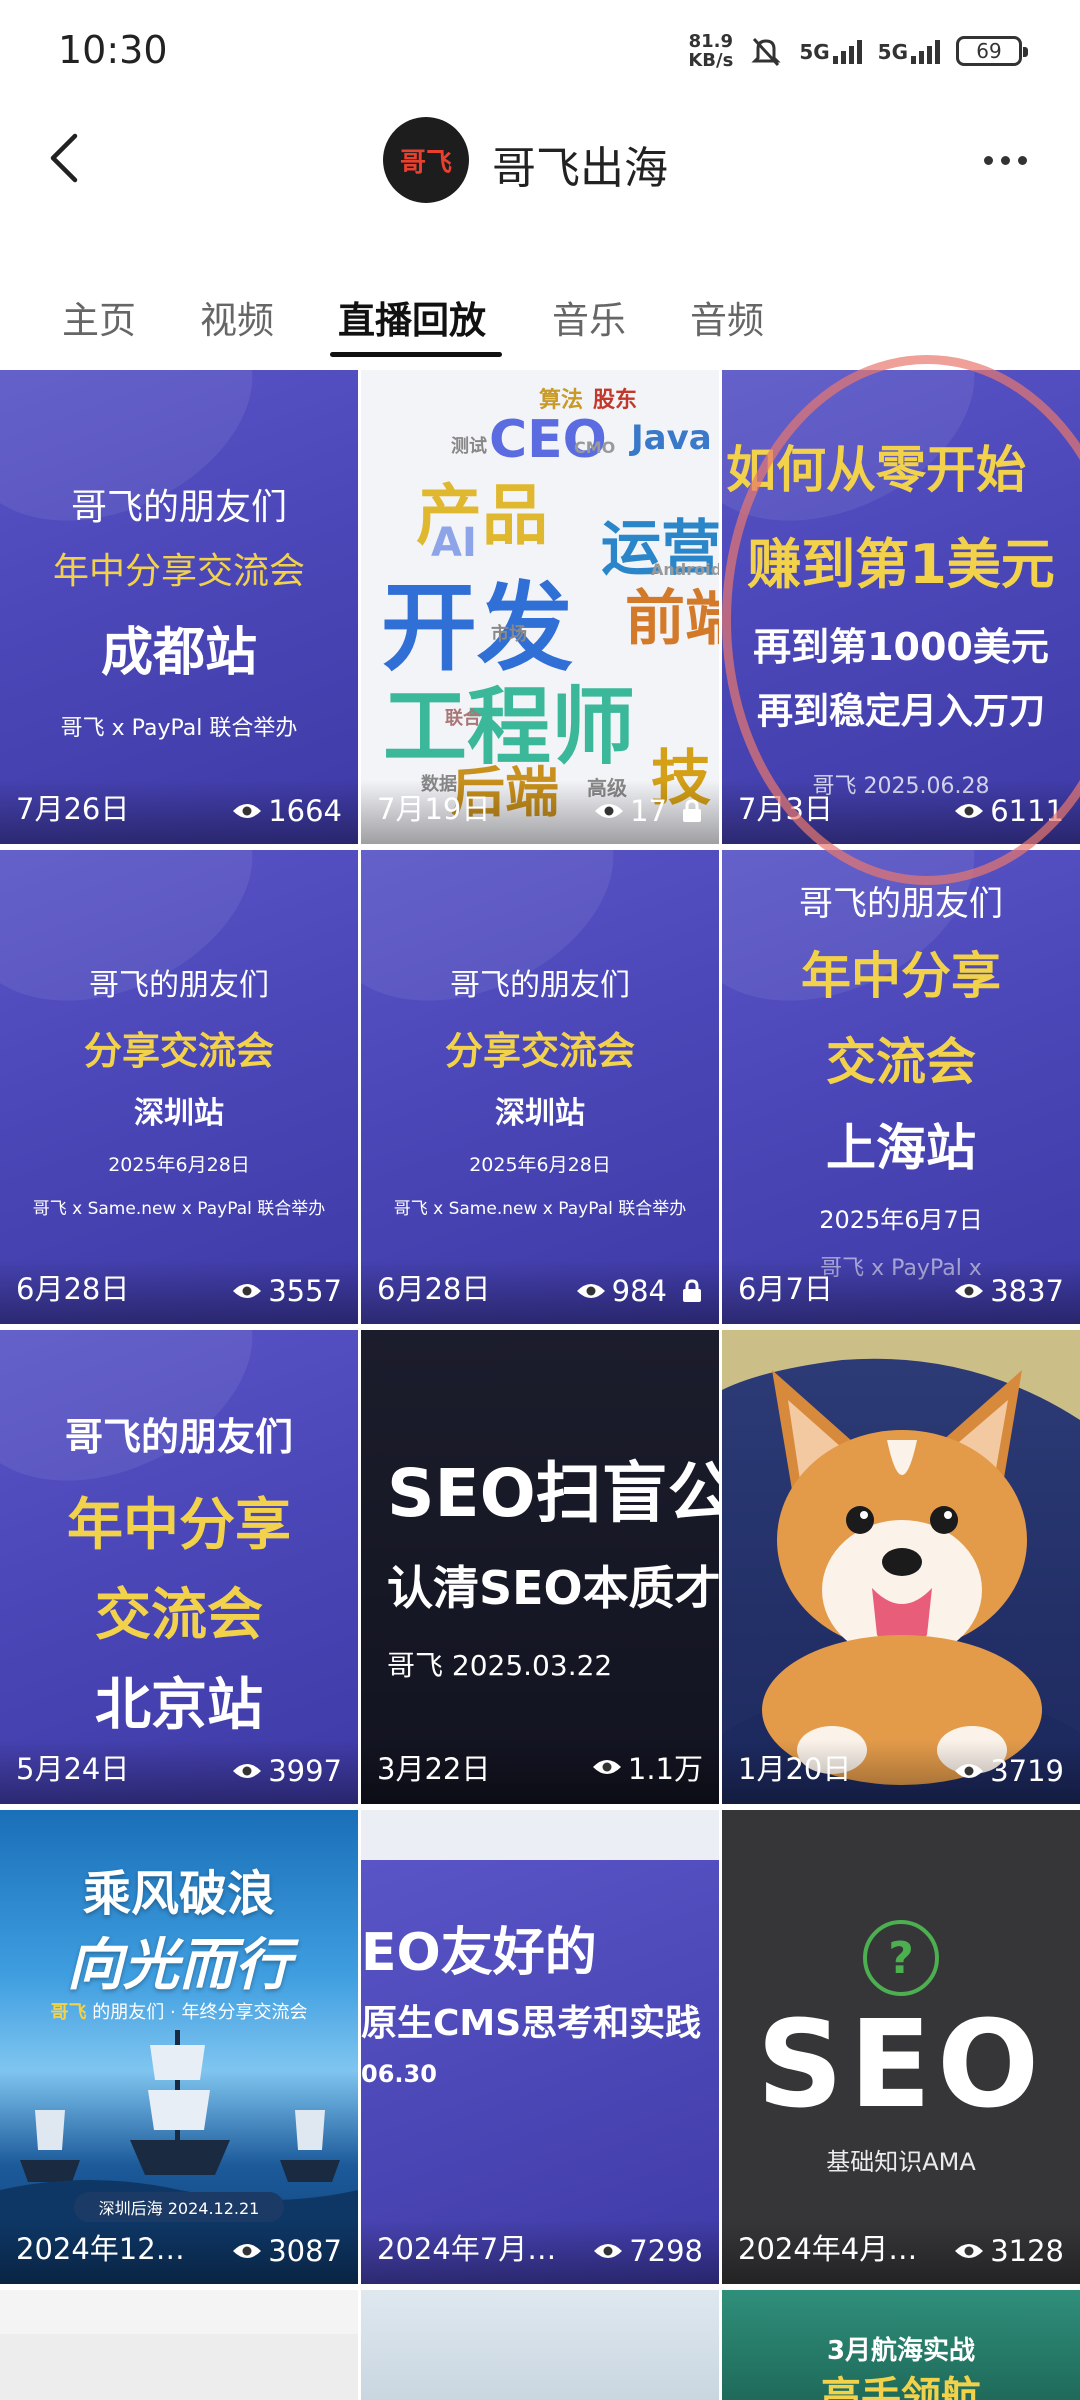 The width and height of the screenshot is (1080, 2400). I want to click on corgi-illustration, so click(901, 1567).